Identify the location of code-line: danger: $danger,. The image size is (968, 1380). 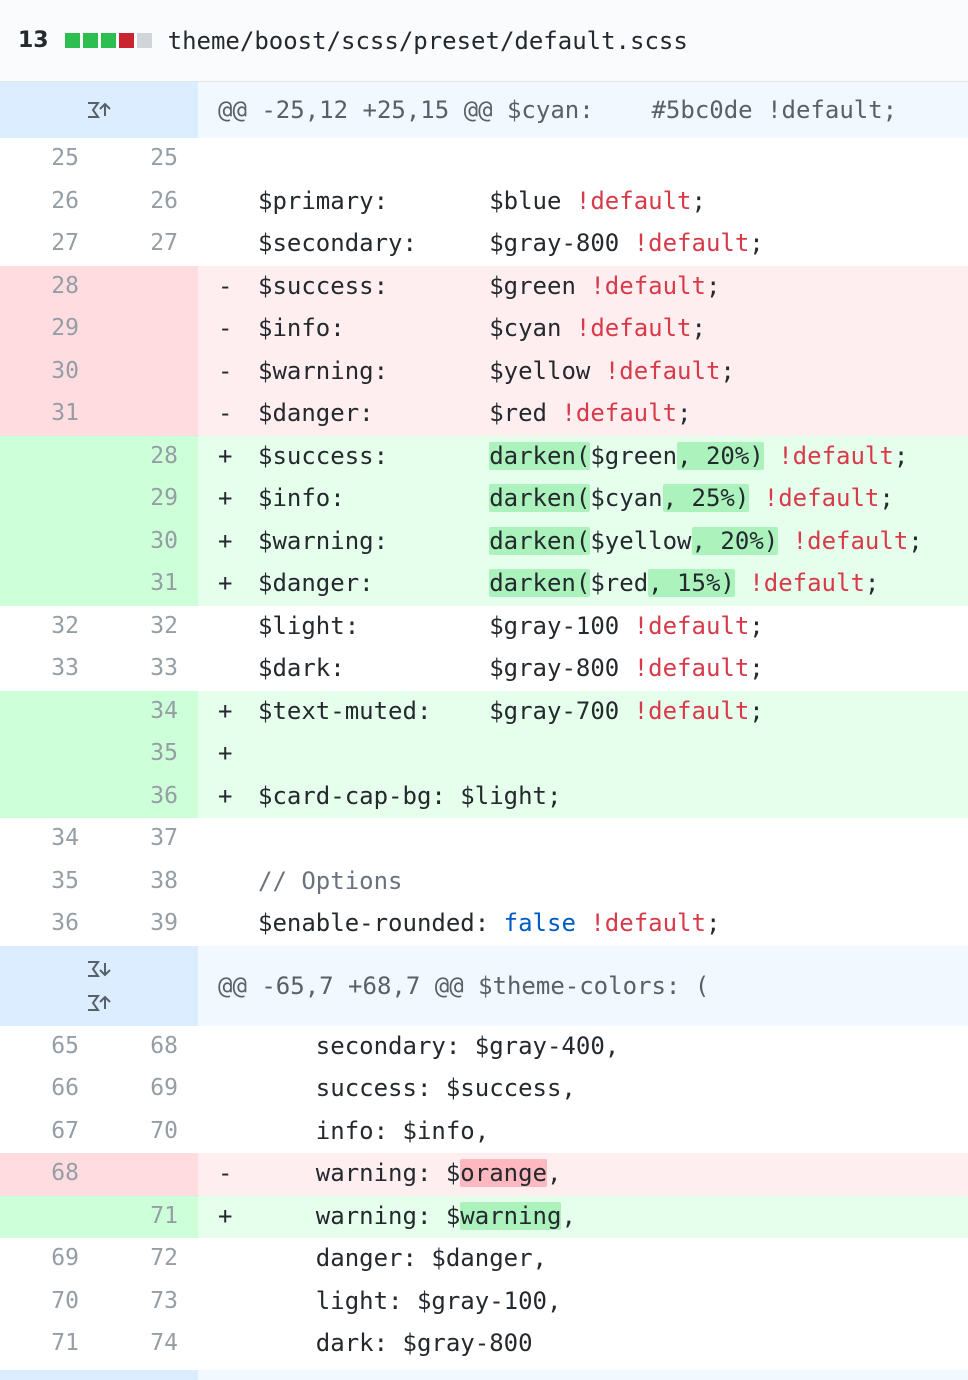
(583, 1259).